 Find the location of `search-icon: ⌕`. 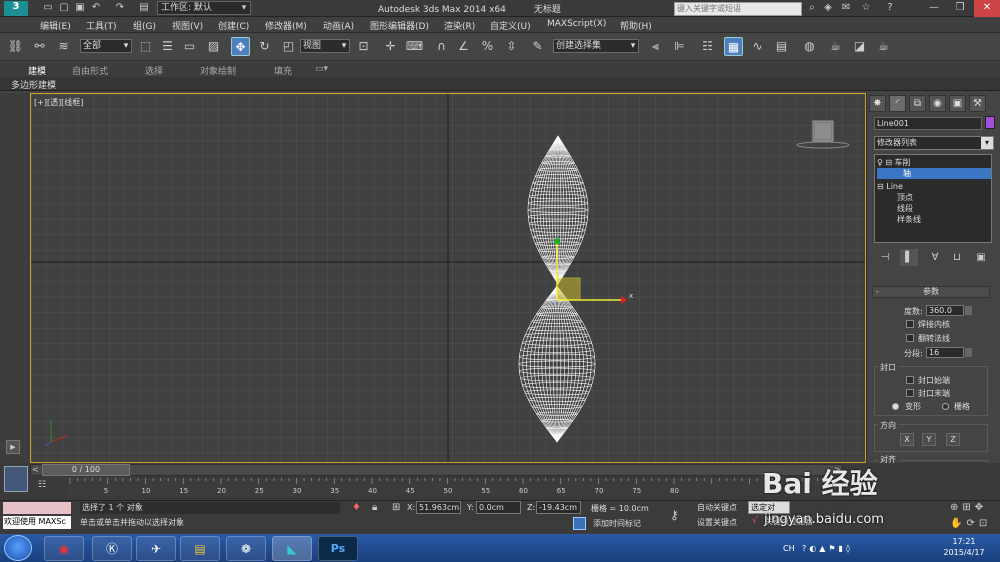

search-icon: ⌕ is located at coordinates (812, 8).